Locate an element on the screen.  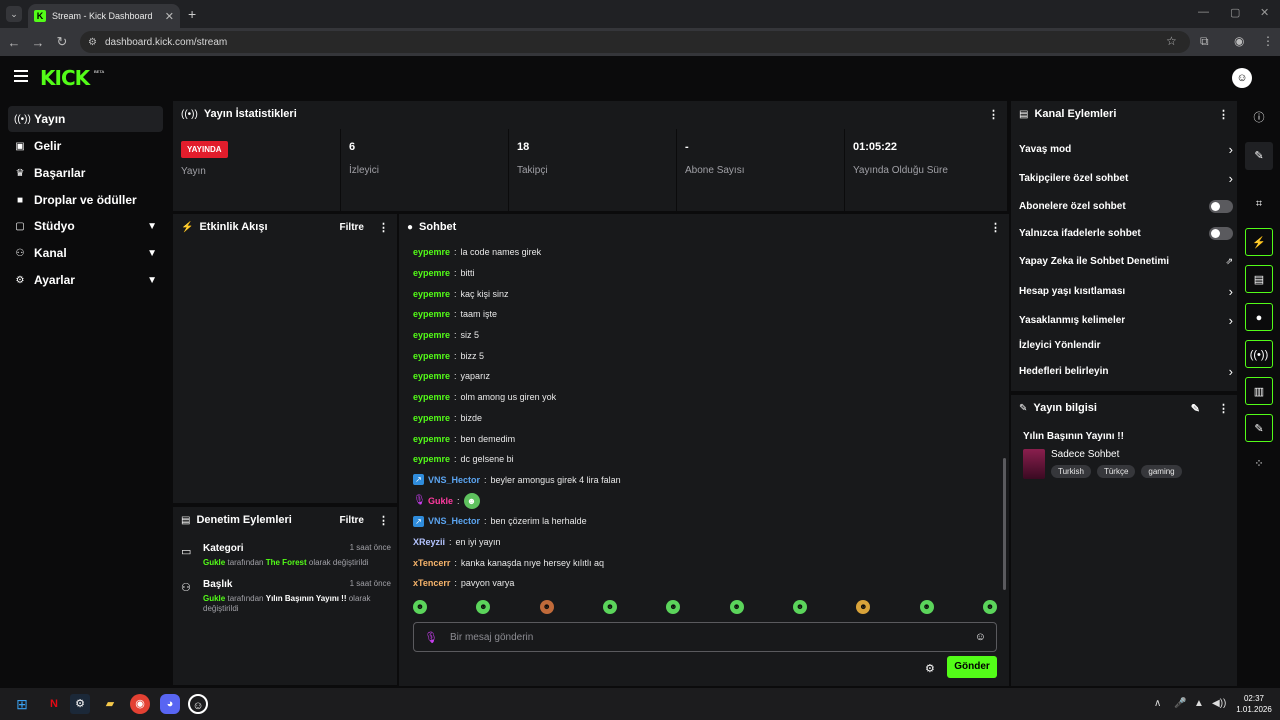
sidebar-item-droplar: ■ Droplar ve ödüller is located at coordinates (85, 200).